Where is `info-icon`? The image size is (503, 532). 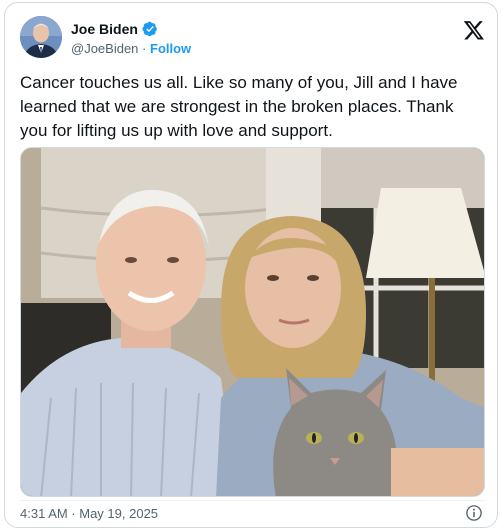 info-icon is located at coordinates (474, 513).